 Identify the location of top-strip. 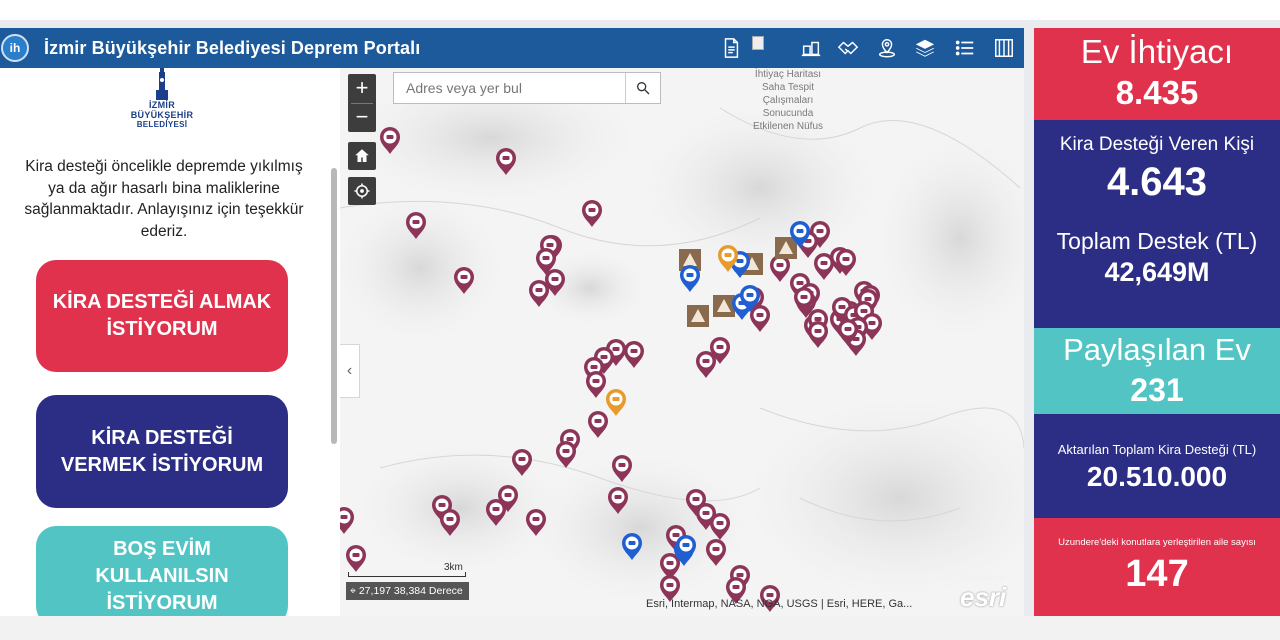
(640, 10).